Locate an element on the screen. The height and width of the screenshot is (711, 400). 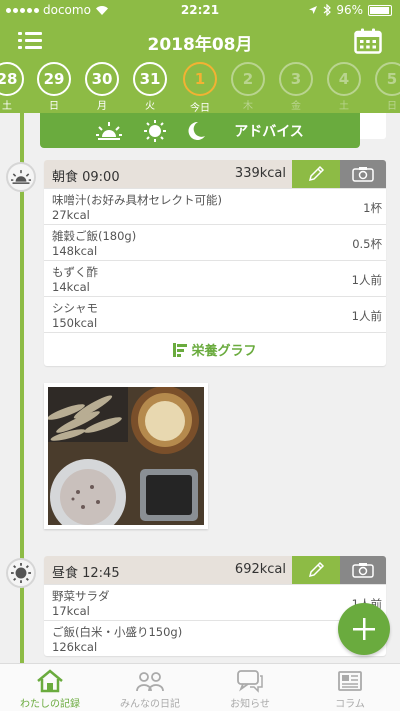
nutrition-graph-button: 栄養グラフ is located at coordinates (215, 349).